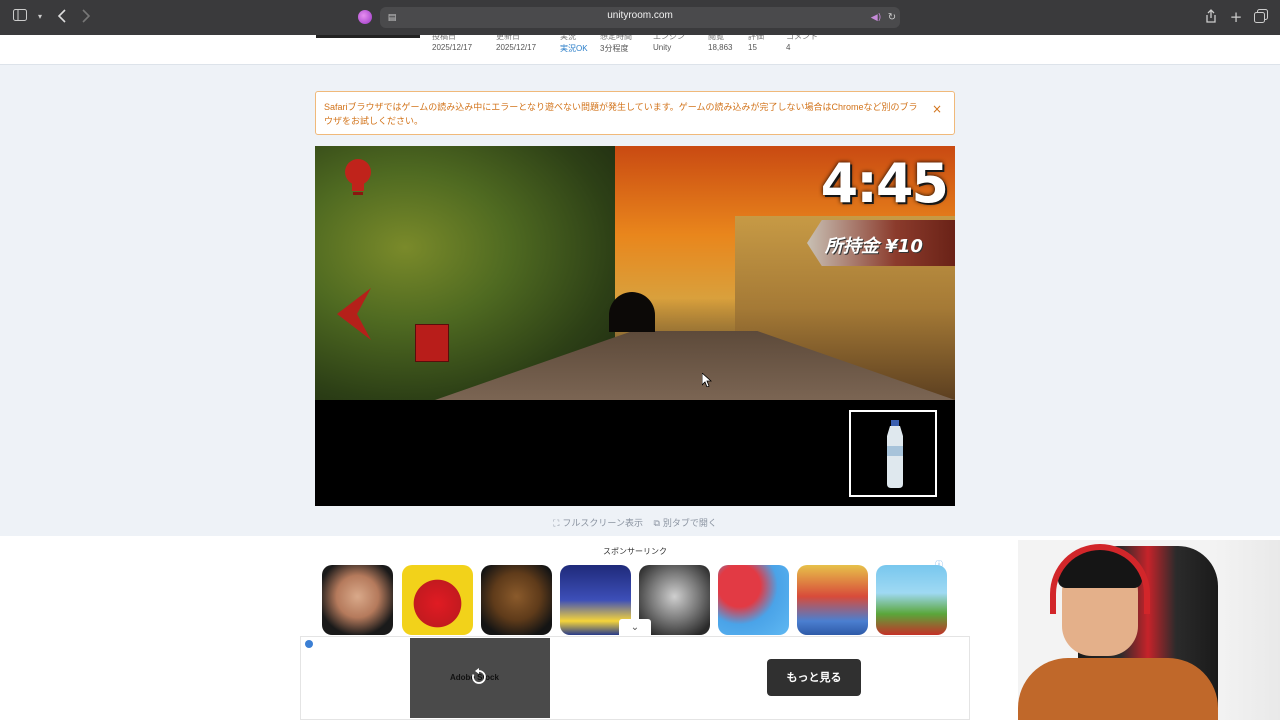 The height and width of the screenshot is (720, 1280). I want to click on new-tab-icon: +, so click(1236, 17).